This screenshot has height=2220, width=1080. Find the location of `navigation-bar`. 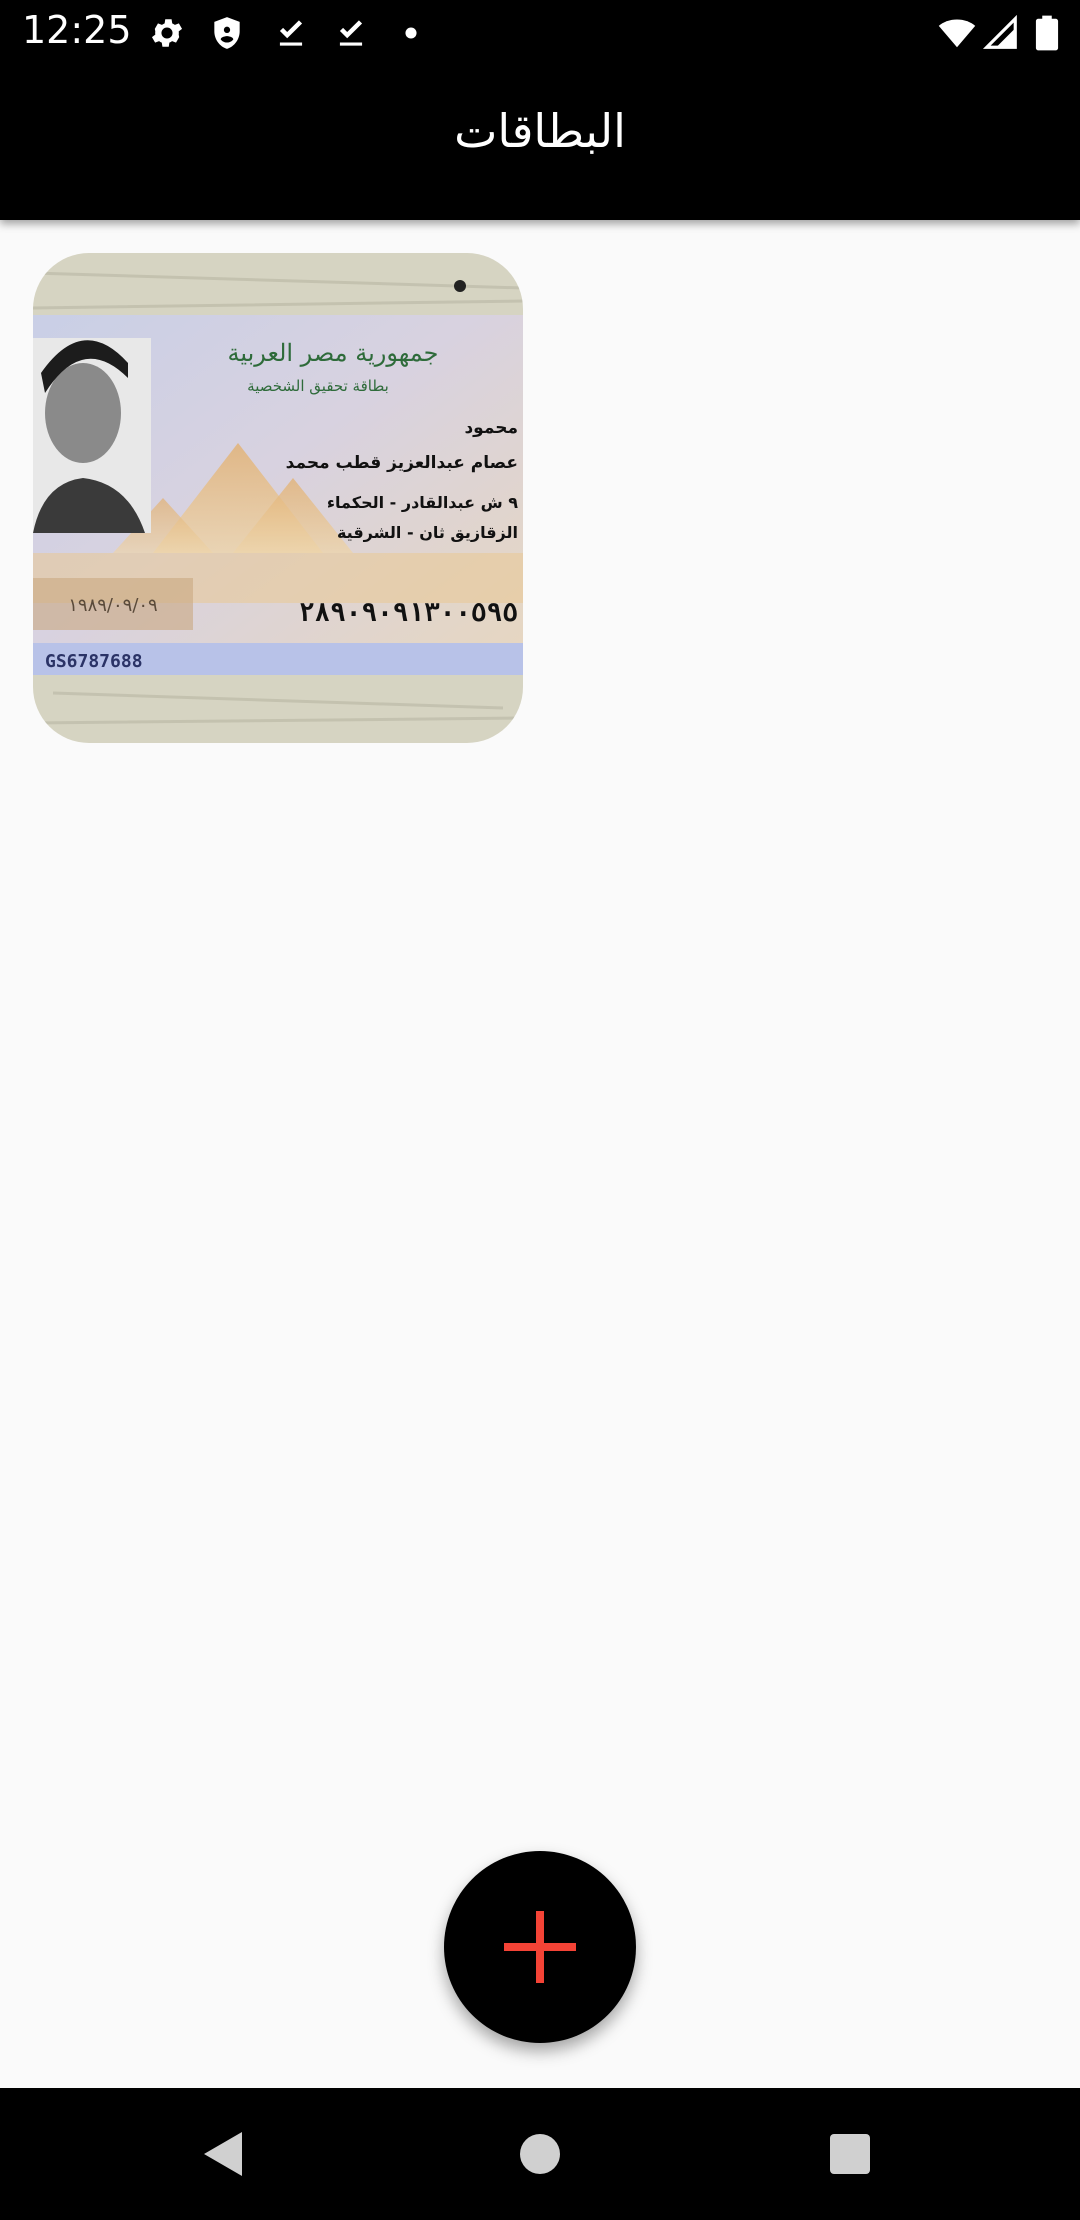

navigation-bar is located at coordinates (540, 2154).